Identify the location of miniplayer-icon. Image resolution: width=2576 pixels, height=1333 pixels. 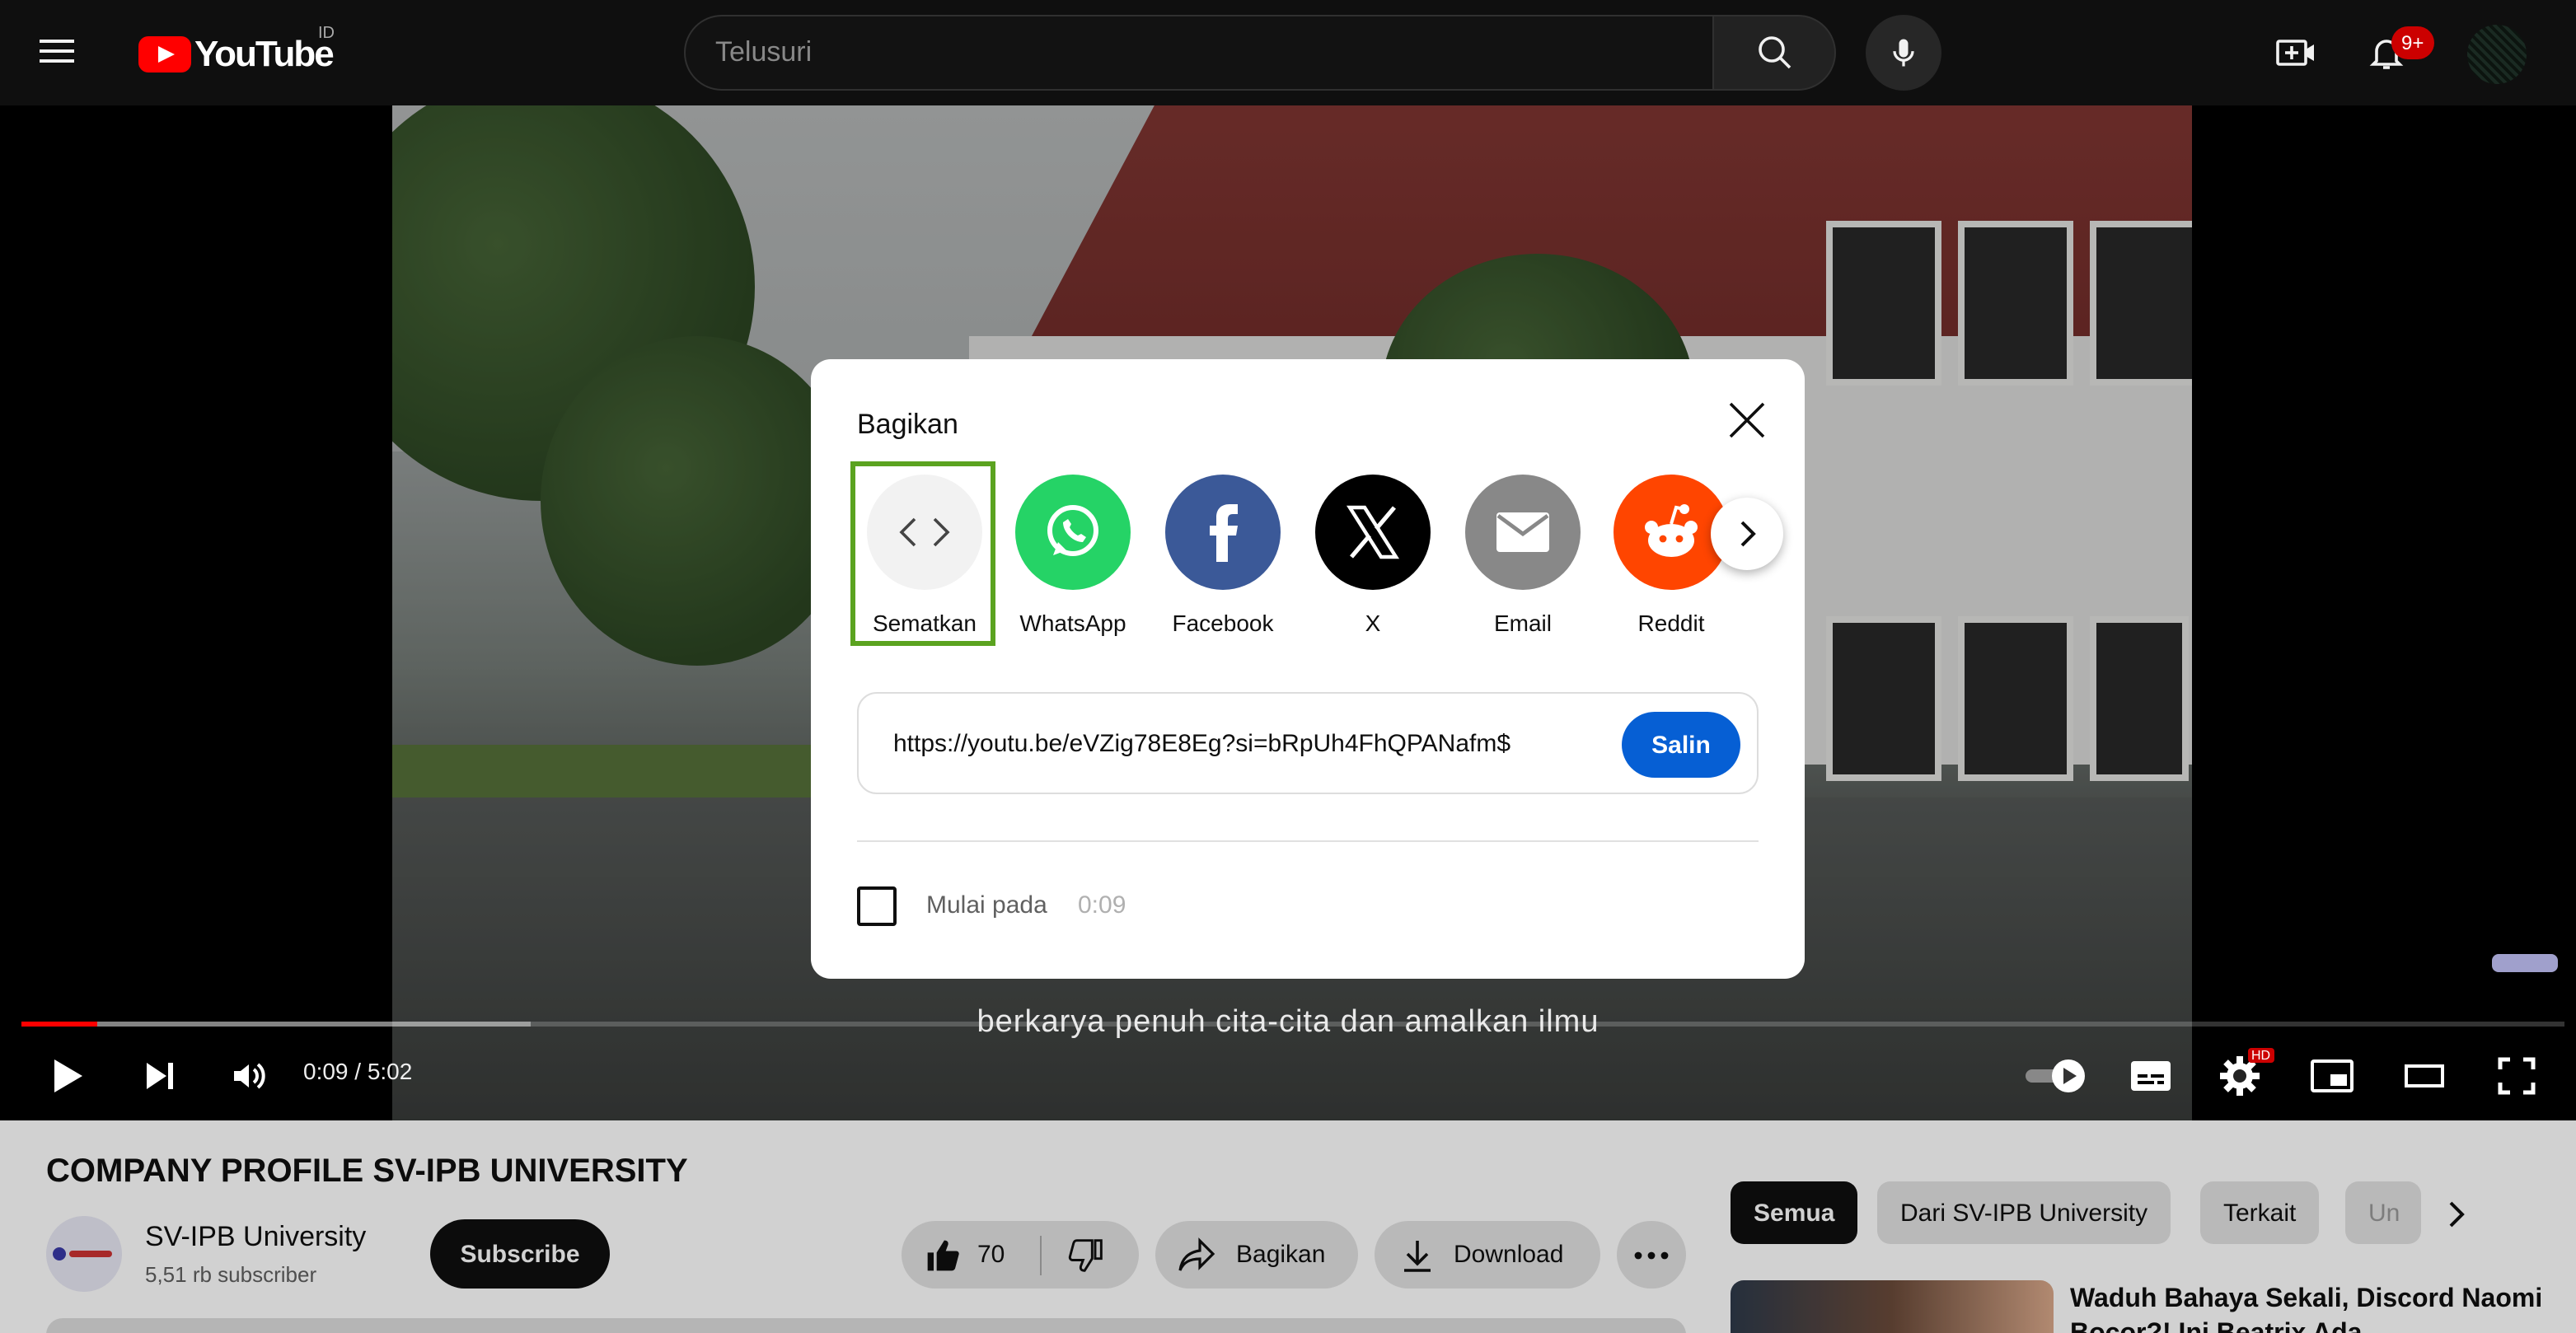
(2332, 1075).